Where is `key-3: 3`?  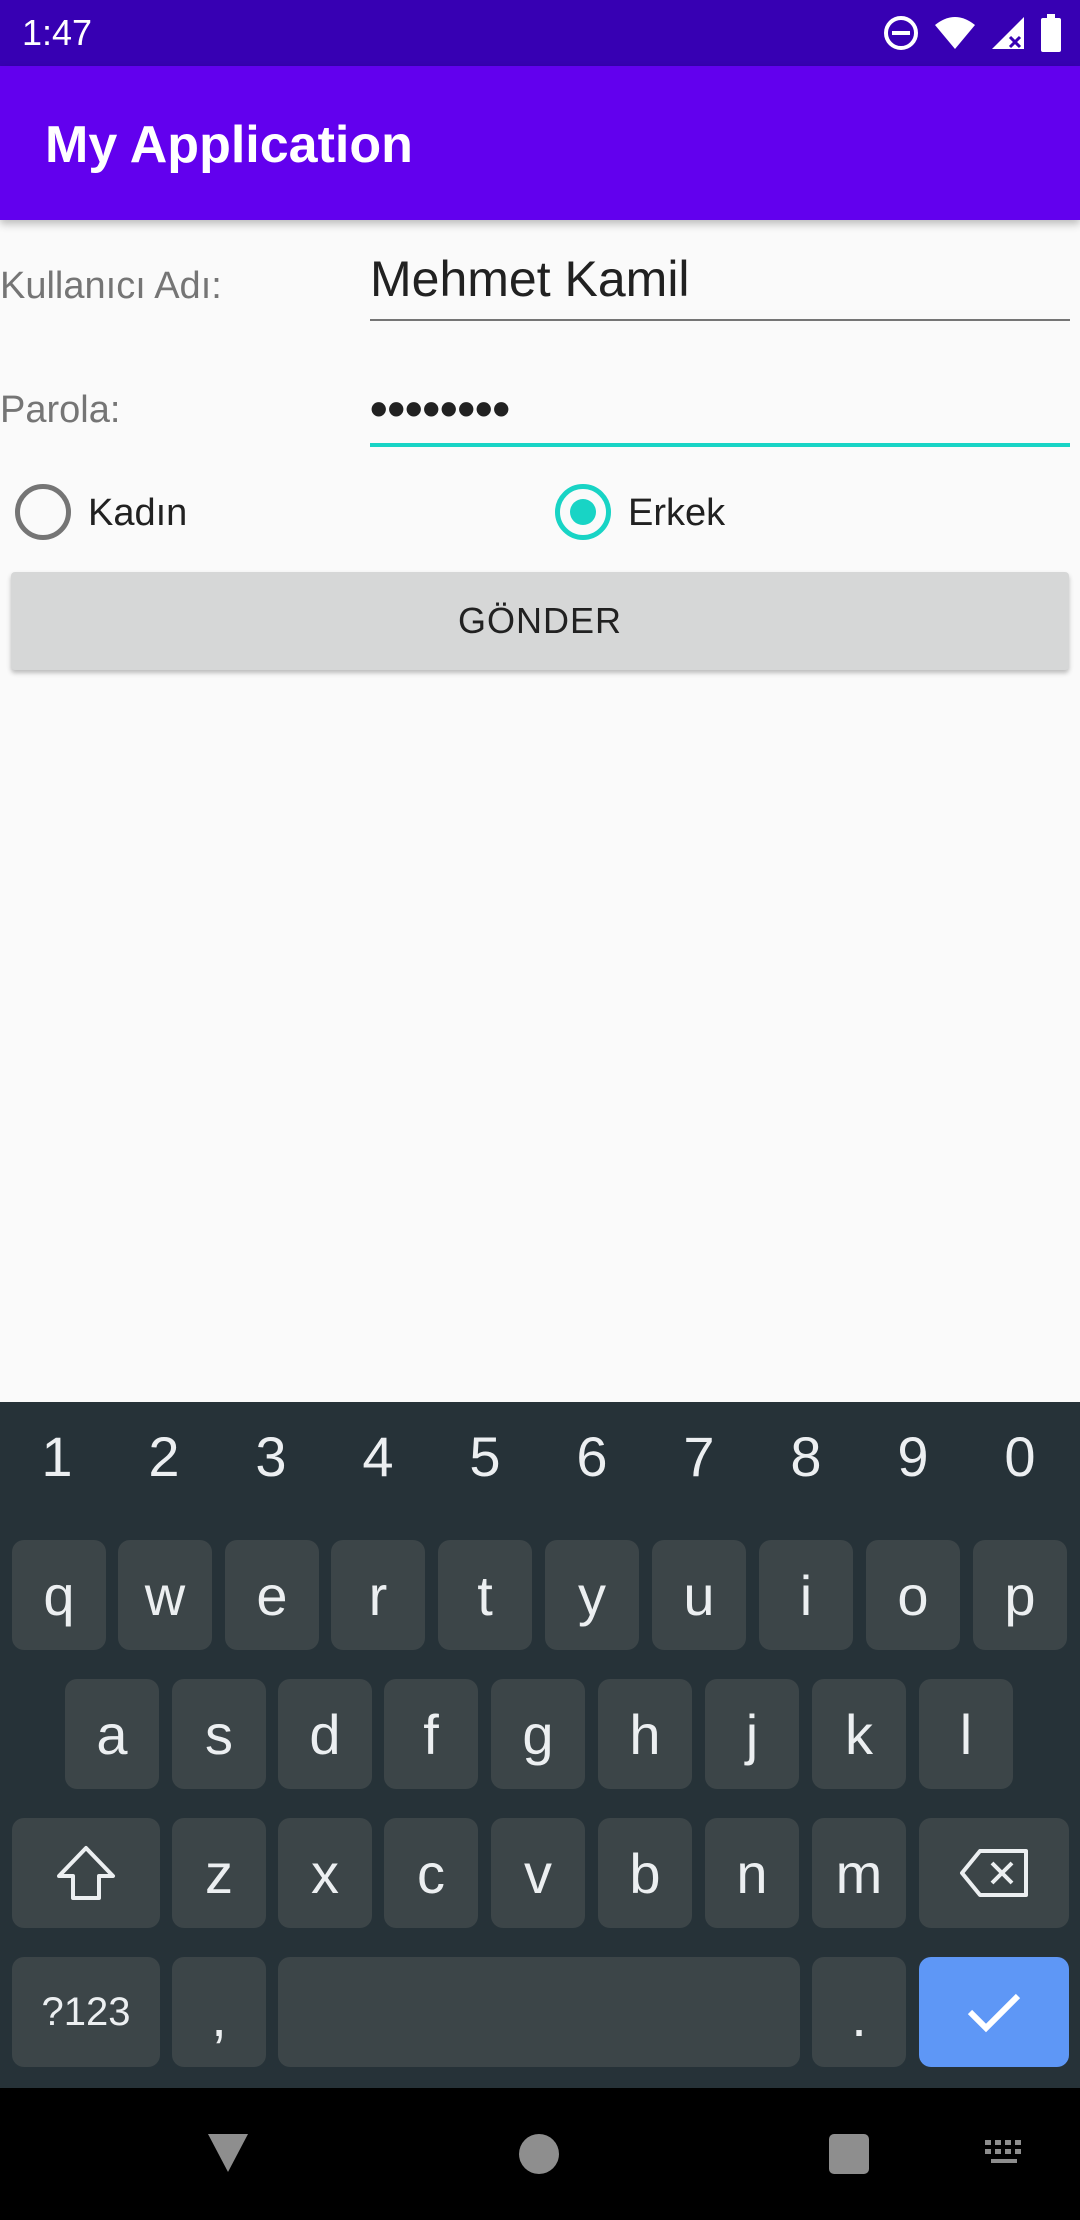
key-3: 3 is located at coordinates (271, 1456).